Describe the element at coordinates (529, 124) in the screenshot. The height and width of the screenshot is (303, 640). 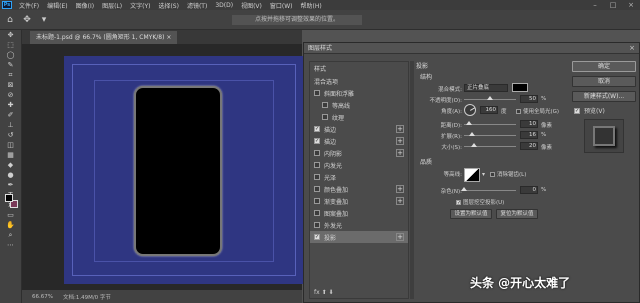
I see `distance-input: 10` at that location.